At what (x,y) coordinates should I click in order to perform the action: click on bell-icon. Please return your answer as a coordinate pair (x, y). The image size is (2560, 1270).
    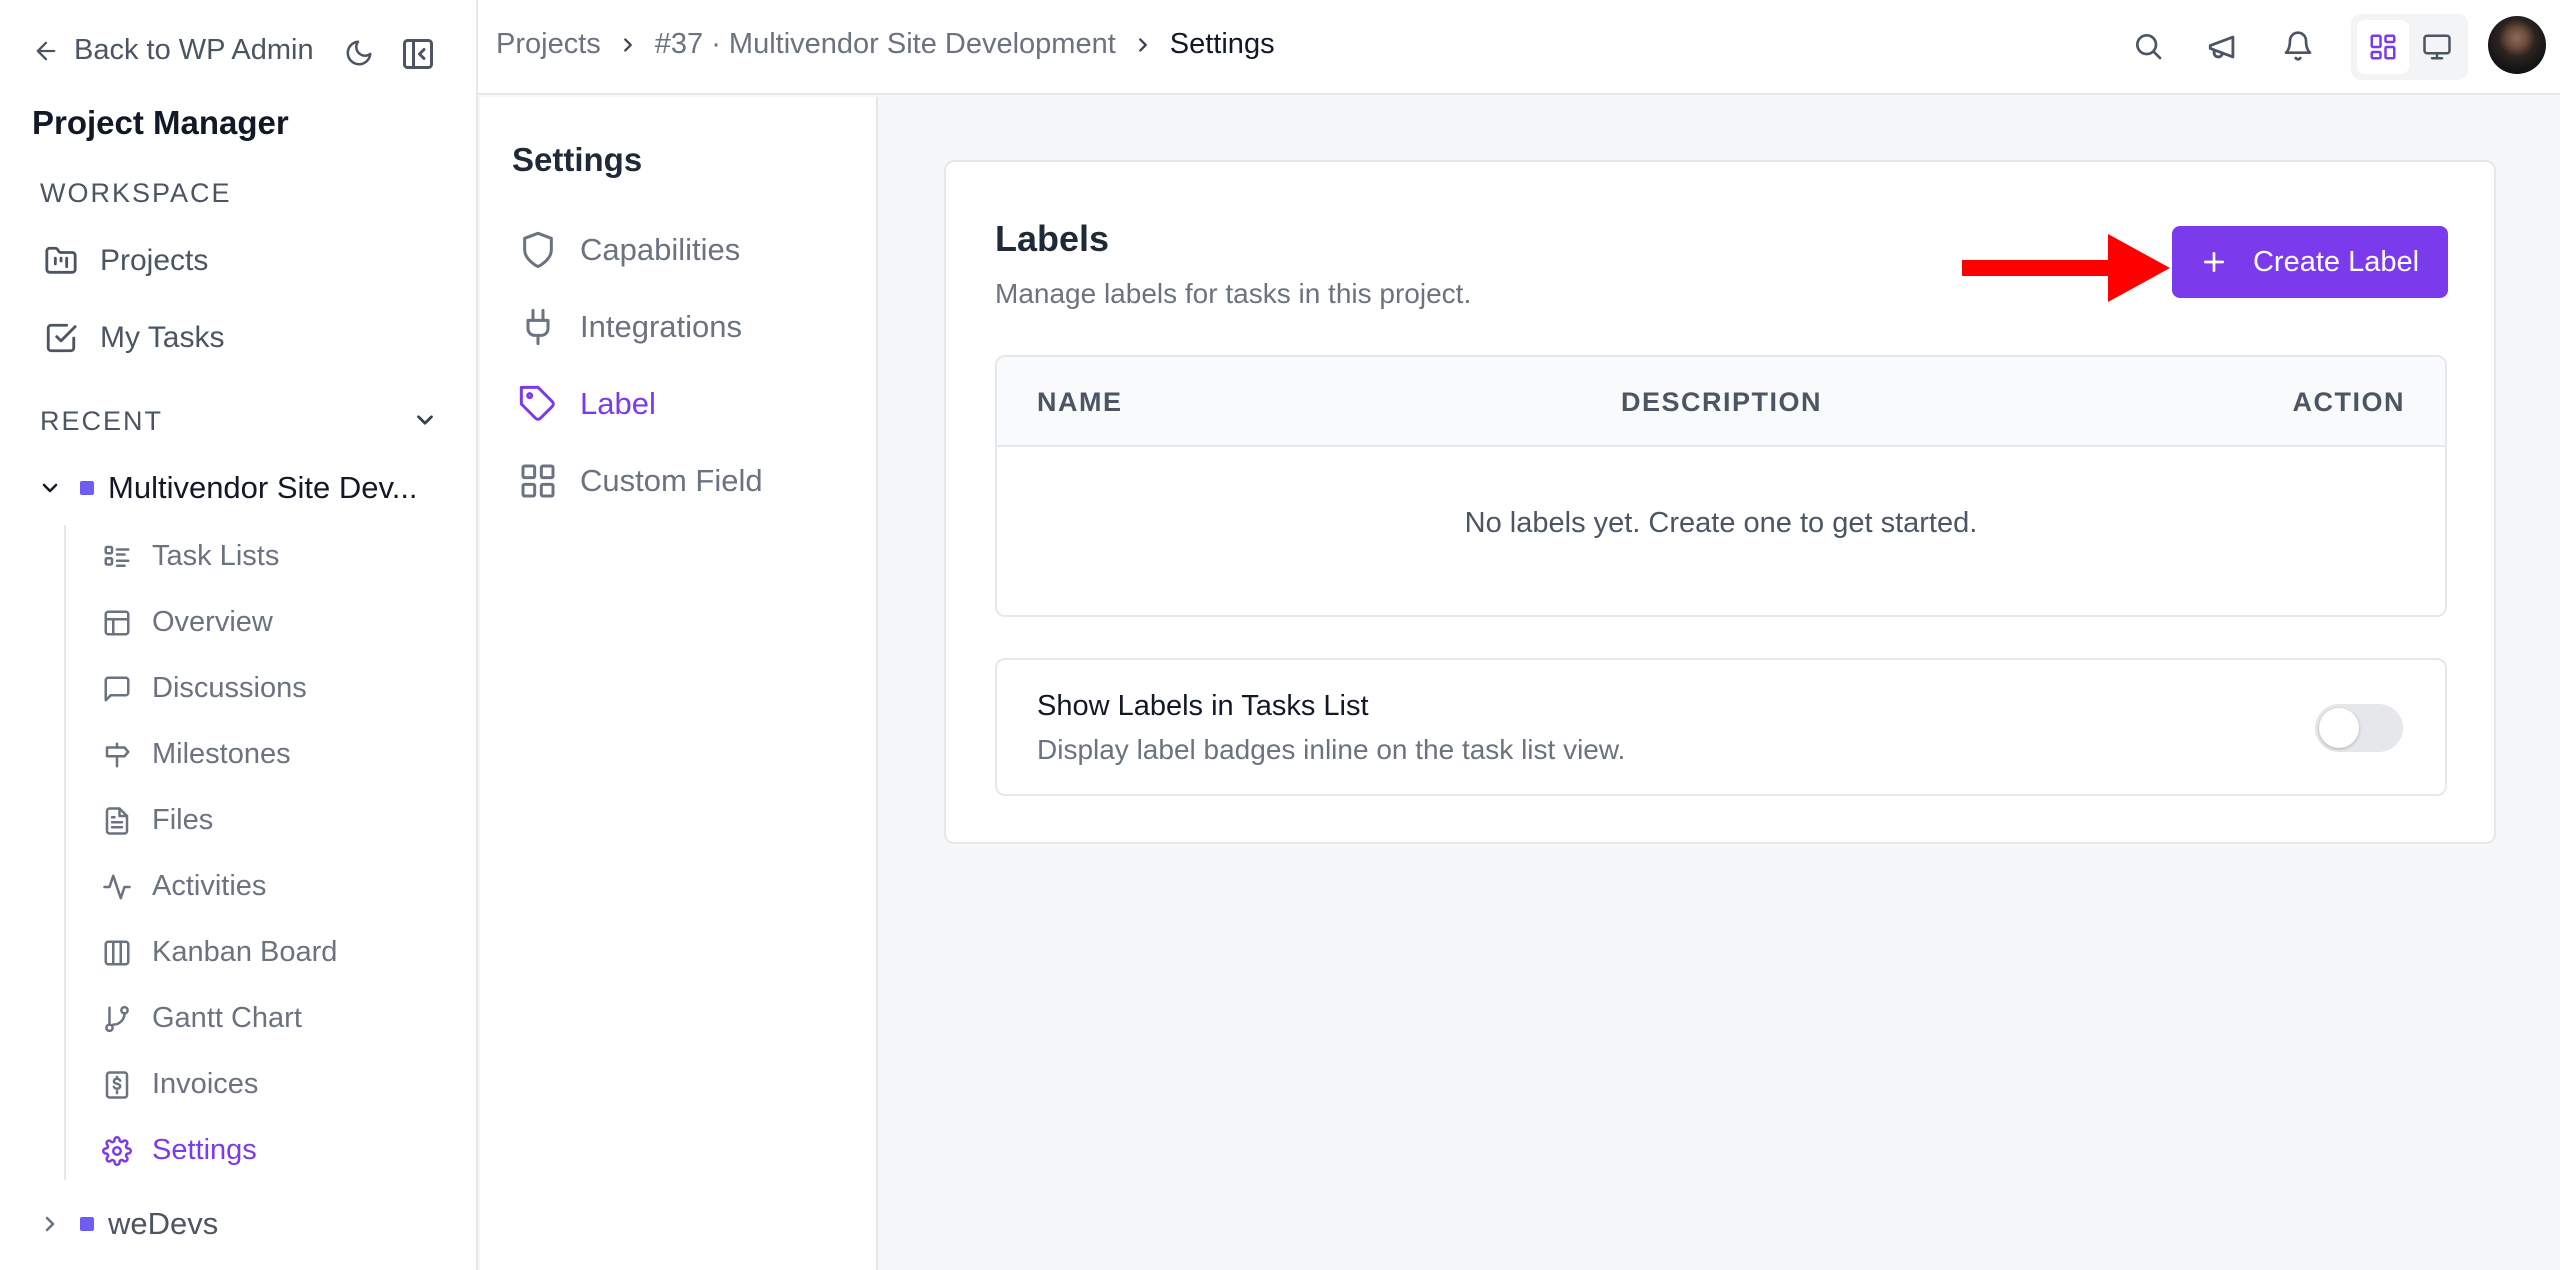
    Looking at the image, I should click on (2298, 46).